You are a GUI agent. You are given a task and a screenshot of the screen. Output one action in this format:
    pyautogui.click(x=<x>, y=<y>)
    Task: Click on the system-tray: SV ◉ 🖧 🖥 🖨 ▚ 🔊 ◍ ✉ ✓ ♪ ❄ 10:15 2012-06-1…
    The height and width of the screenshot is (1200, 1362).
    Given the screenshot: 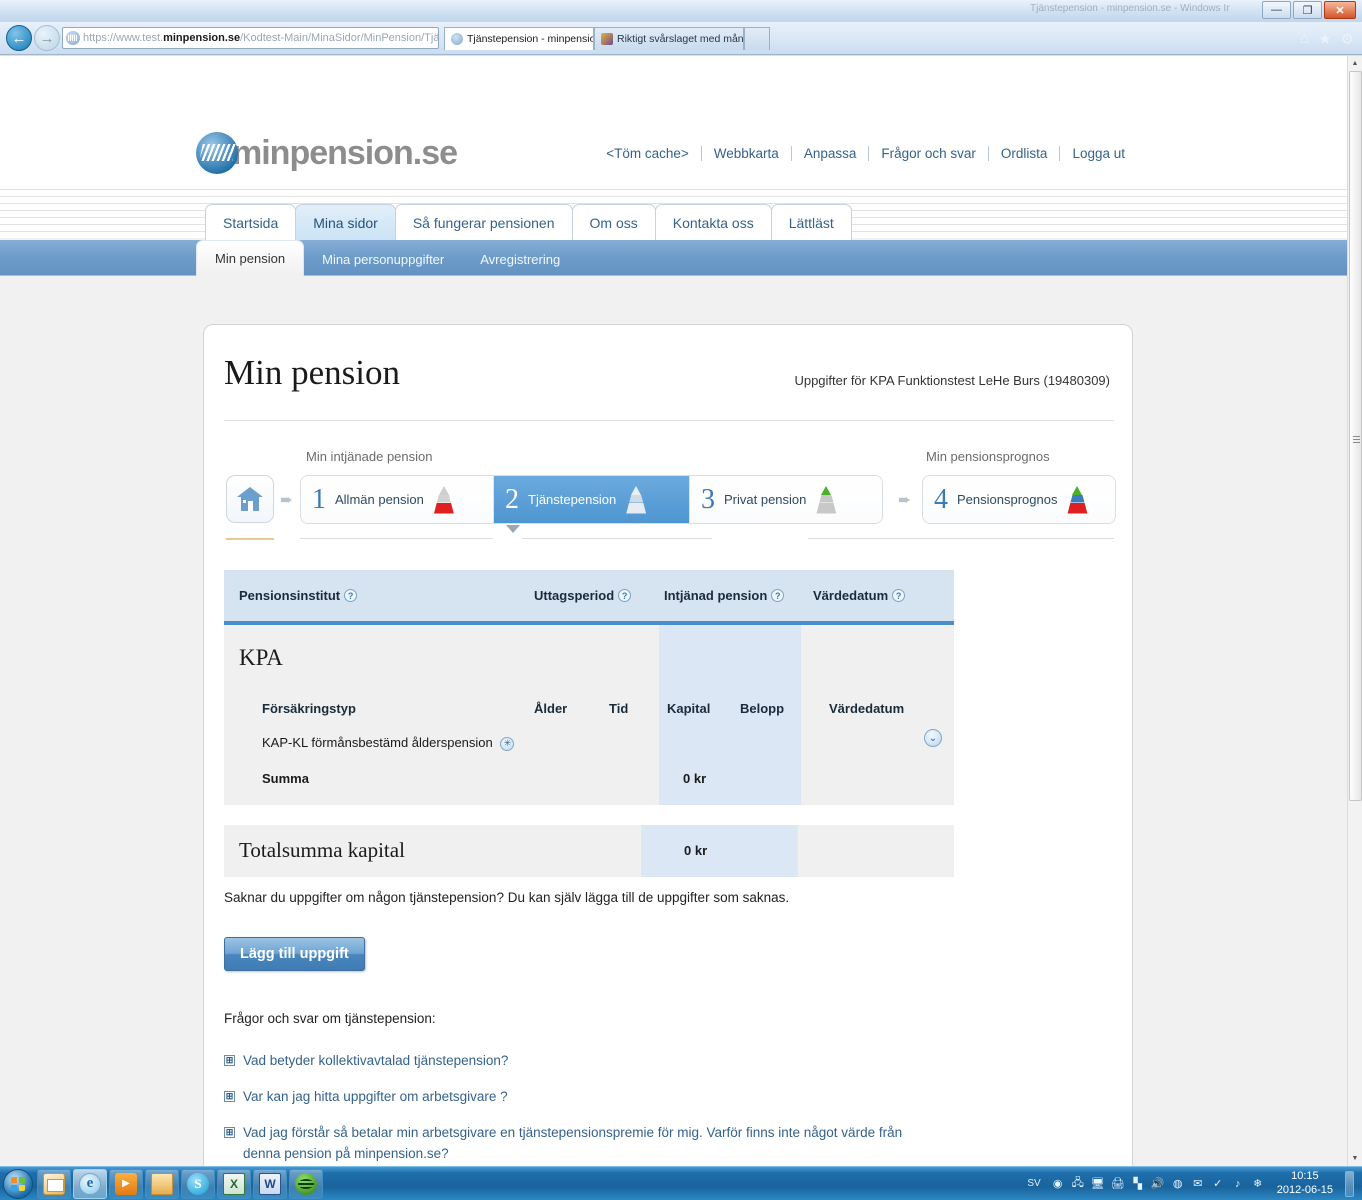 What is the action you would take?
    pyautogui.click(x=1194, y=1184)
    